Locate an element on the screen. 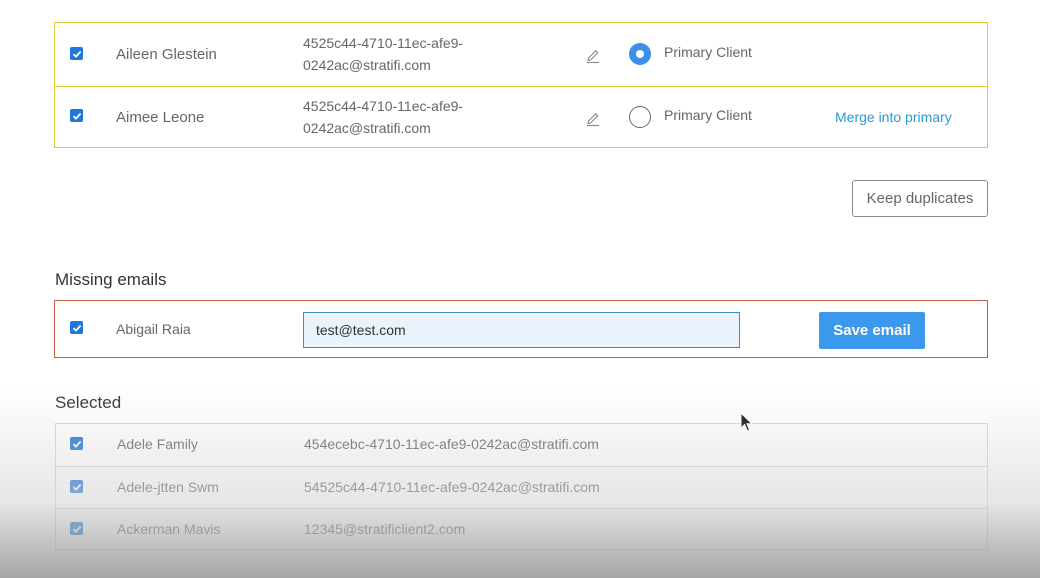 This screenshot has width=1040, height=578. missing-emails-title: Missing emails is located at coordinates (111, 279).